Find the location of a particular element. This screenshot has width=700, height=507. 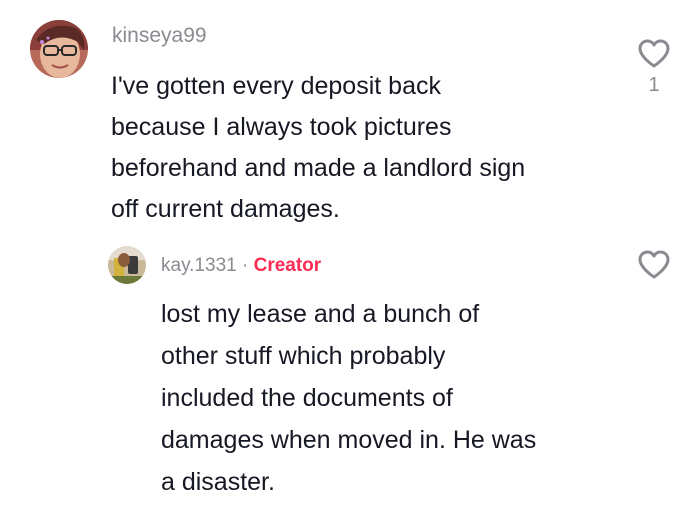

reply-header: kay.1331 · Creator is located at coordinates (241, 266).